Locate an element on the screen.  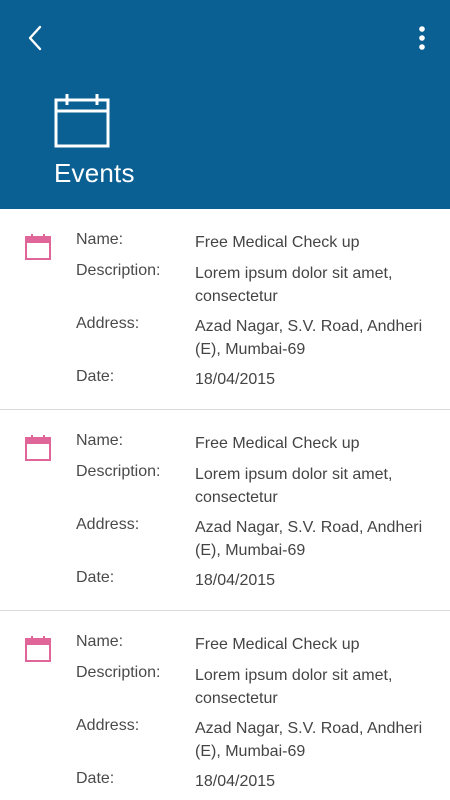
back-button is located at coordinates (35, 38).